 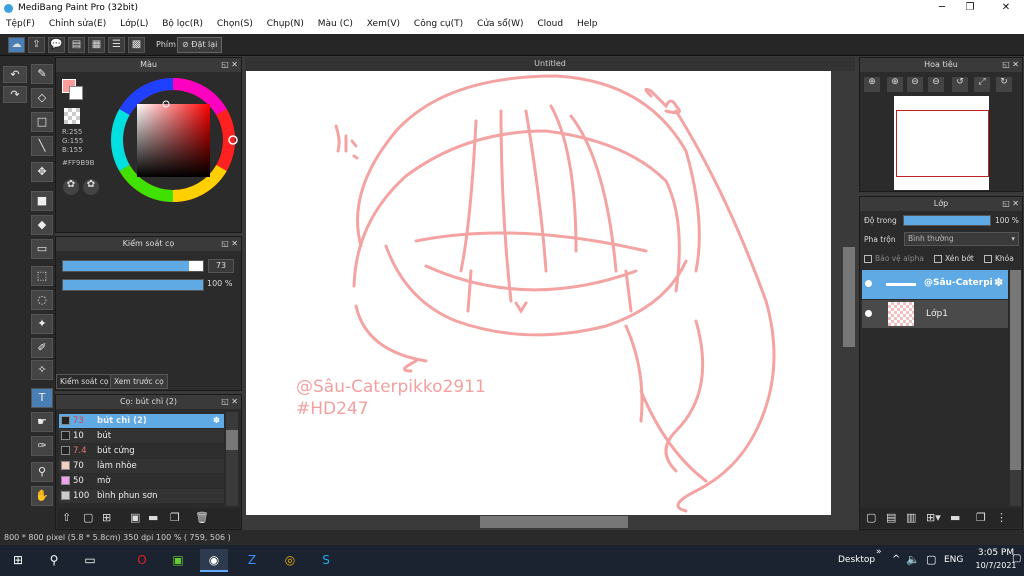 I want to click on navigator-viewport, so click(x=942, y=143).